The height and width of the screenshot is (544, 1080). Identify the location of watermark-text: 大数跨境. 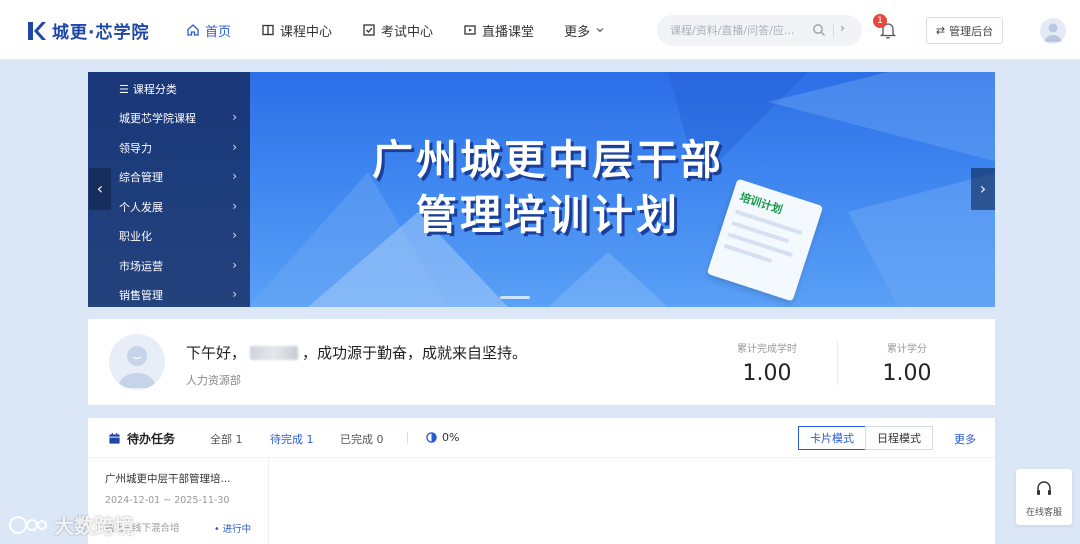
(94, 526).